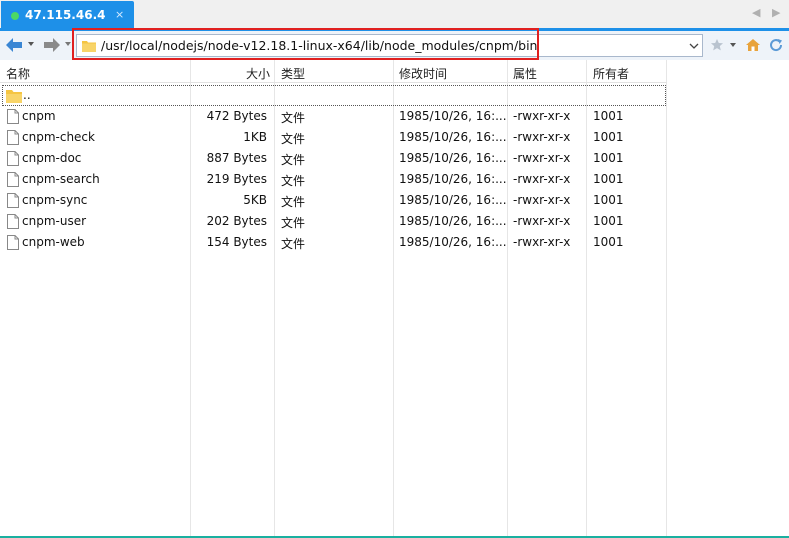 The image size is (789, 538). I want to click on chevron-down-icon, so click(694, 46).